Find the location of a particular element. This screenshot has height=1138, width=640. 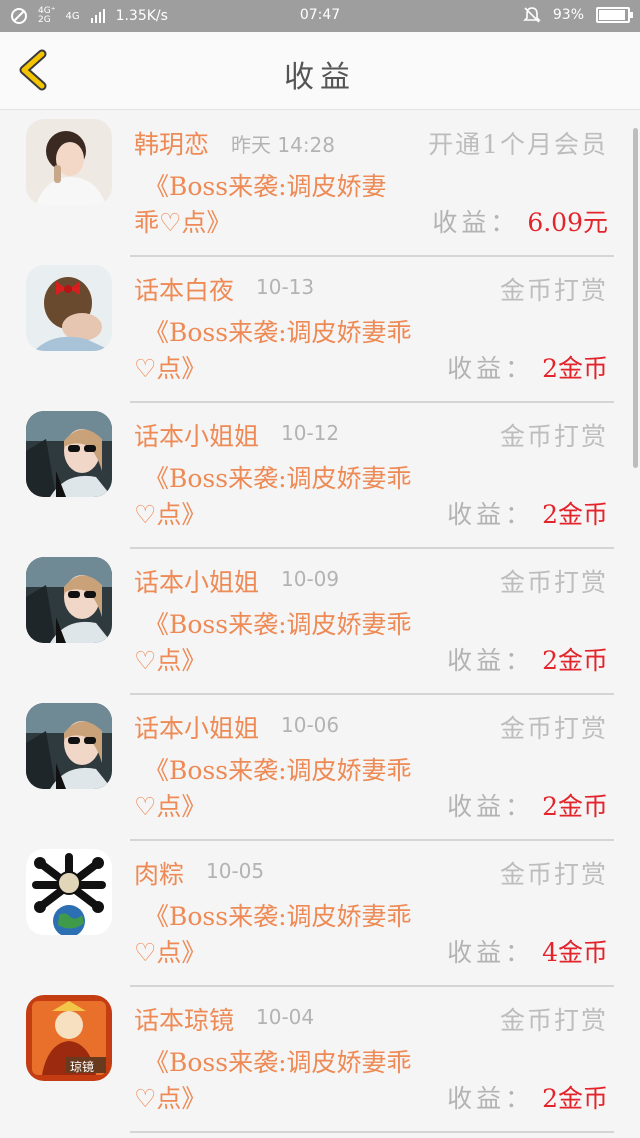

earning-list-item: 琼镜 话本琼镜 10-04 金币打赏《Boss来袭:调皮娇妻乖 ♡点》 收益： 2金币 is located at coordinates (320, 1060).